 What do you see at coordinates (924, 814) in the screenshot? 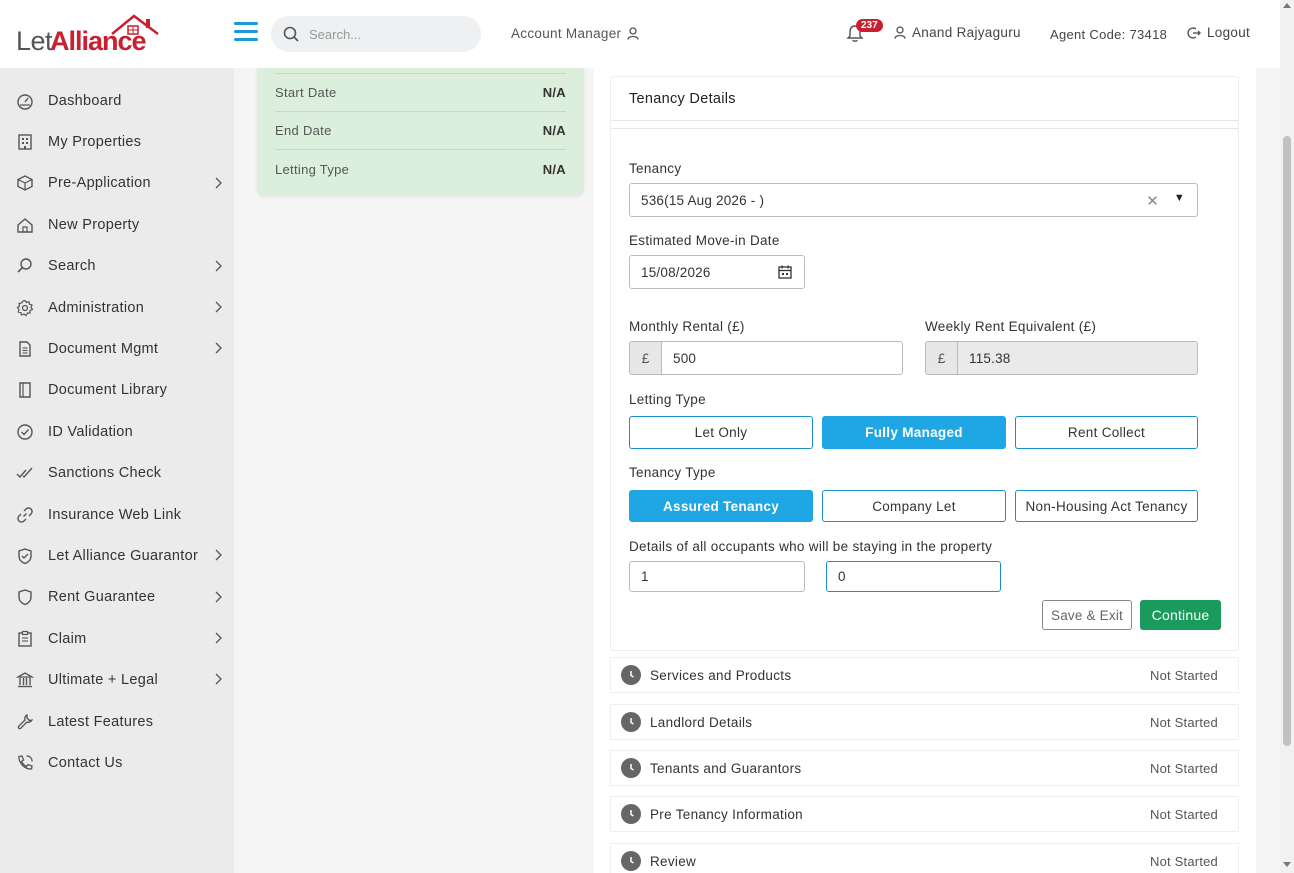
I see `step-row: Pre Tenancy Information Not Started` at bounding box center [924, 814].